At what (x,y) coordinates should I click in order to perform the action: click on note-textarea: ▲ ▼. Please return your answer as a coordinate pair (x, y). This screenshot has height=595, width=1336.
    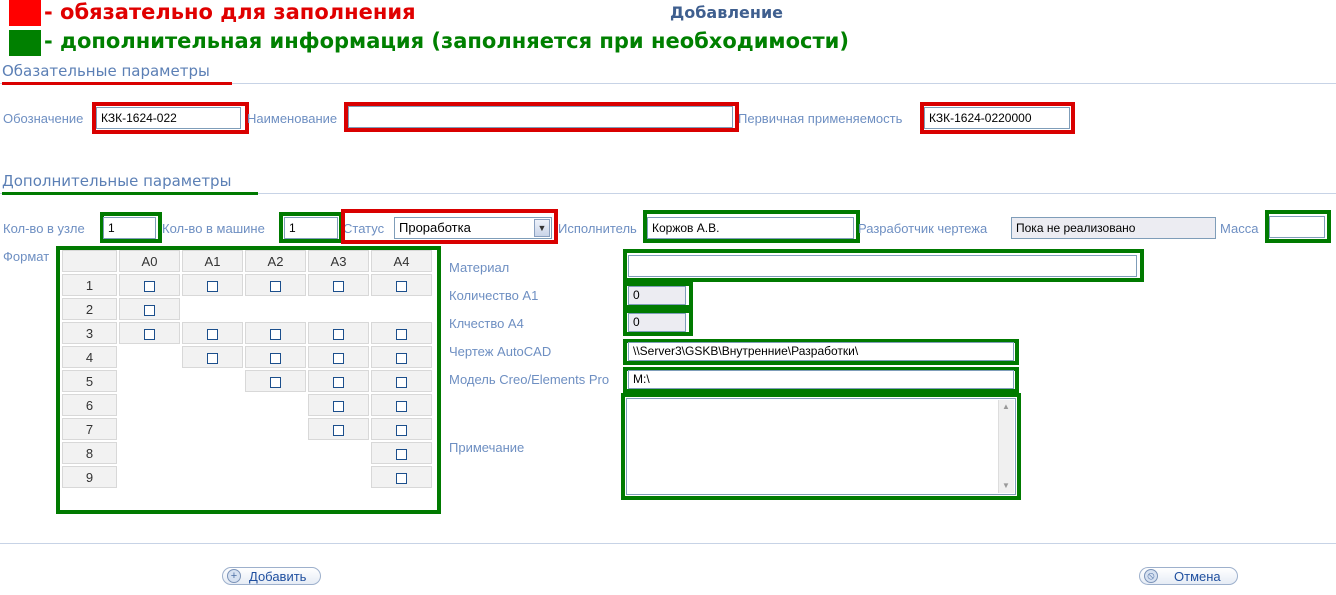
    Looking at the image, I should click on (821, 446).